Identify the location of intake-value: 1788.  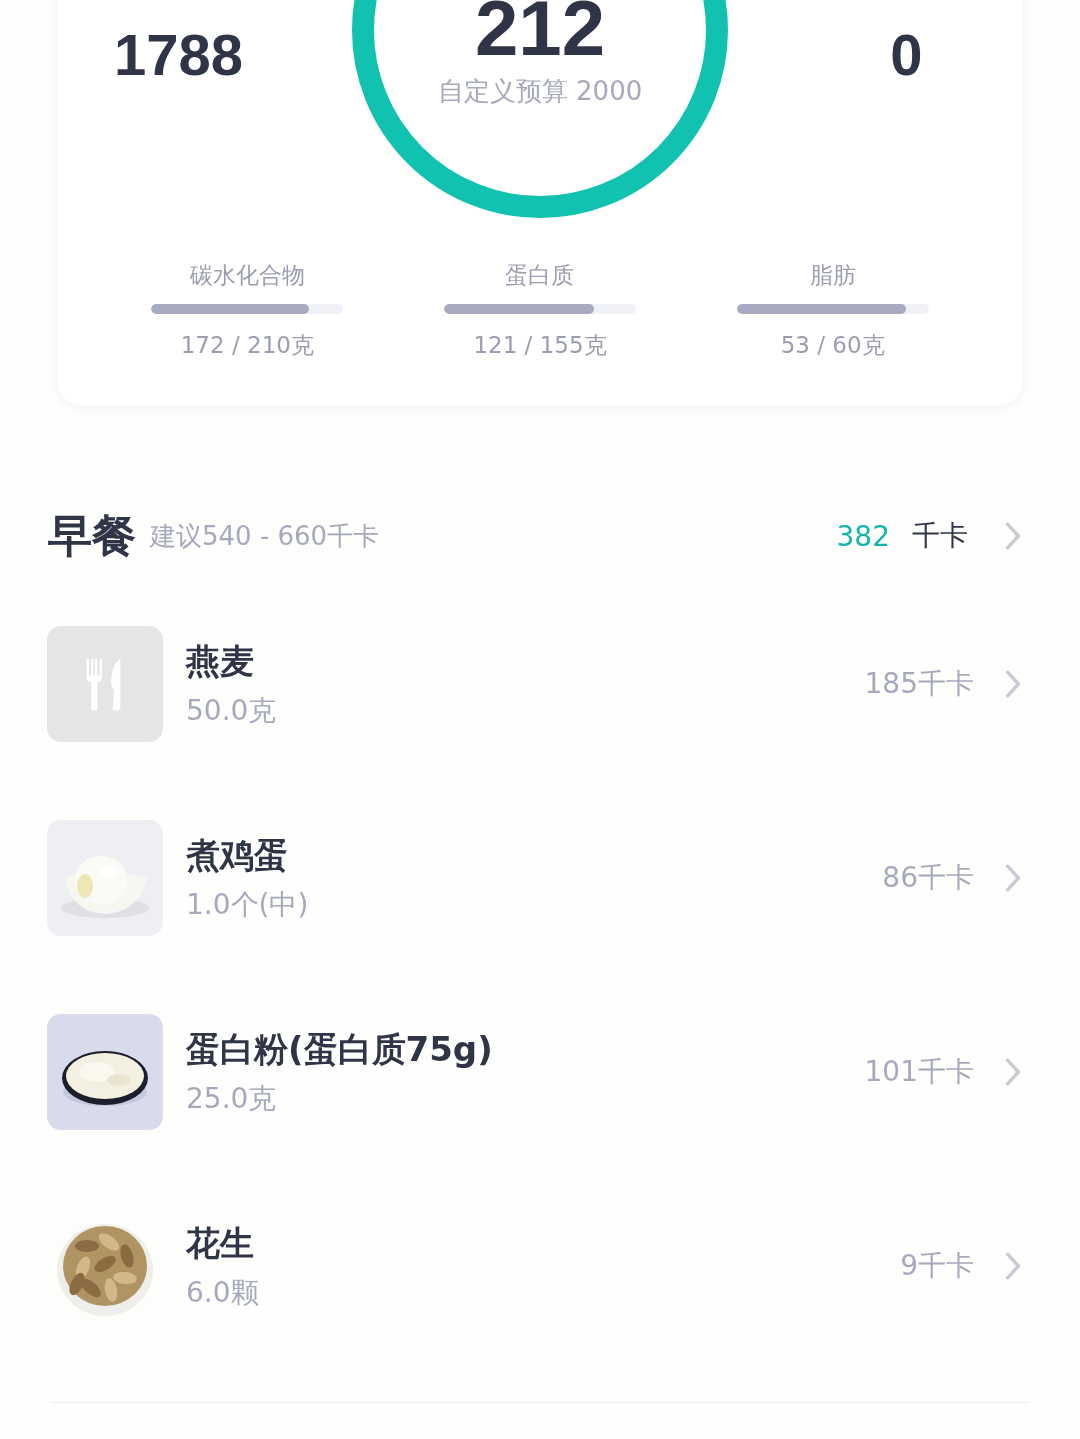
(178, 57).